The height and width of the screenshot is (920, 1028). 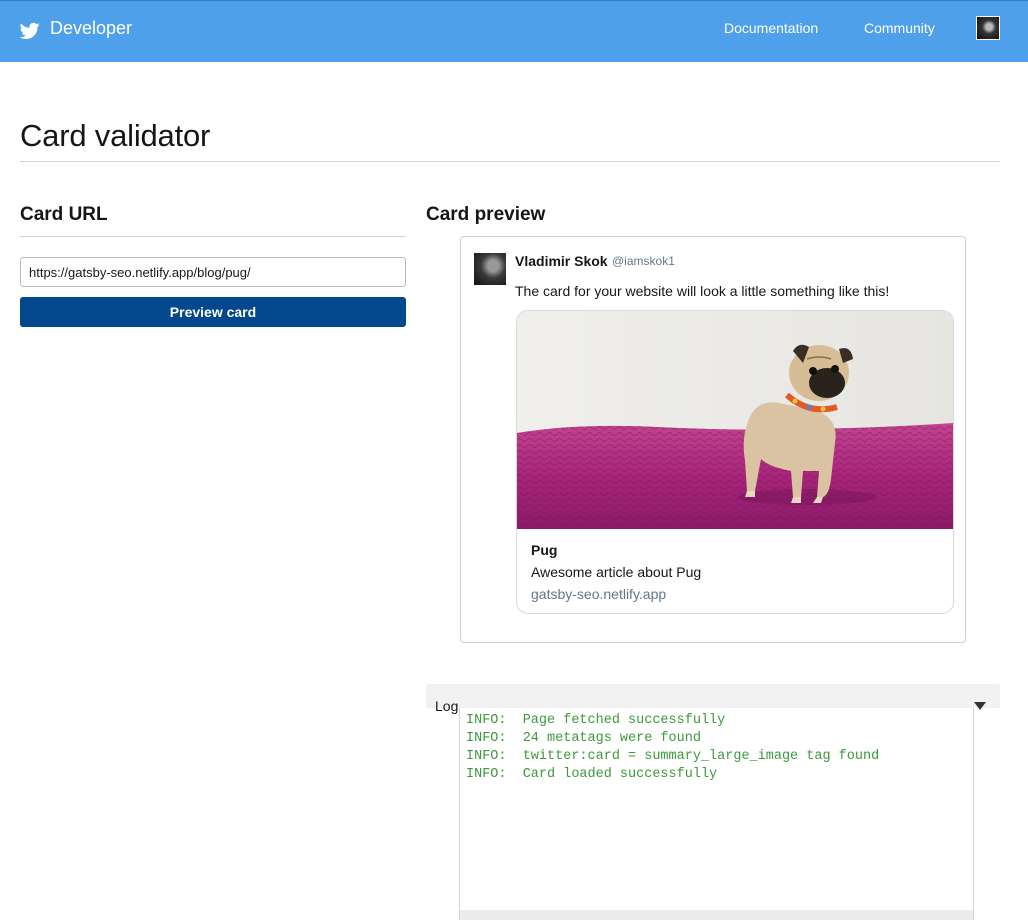 What do you see at coordinates (115, 135) in the screenshot?
I see `page-title: Card validator` at bounding box center [115, 135].